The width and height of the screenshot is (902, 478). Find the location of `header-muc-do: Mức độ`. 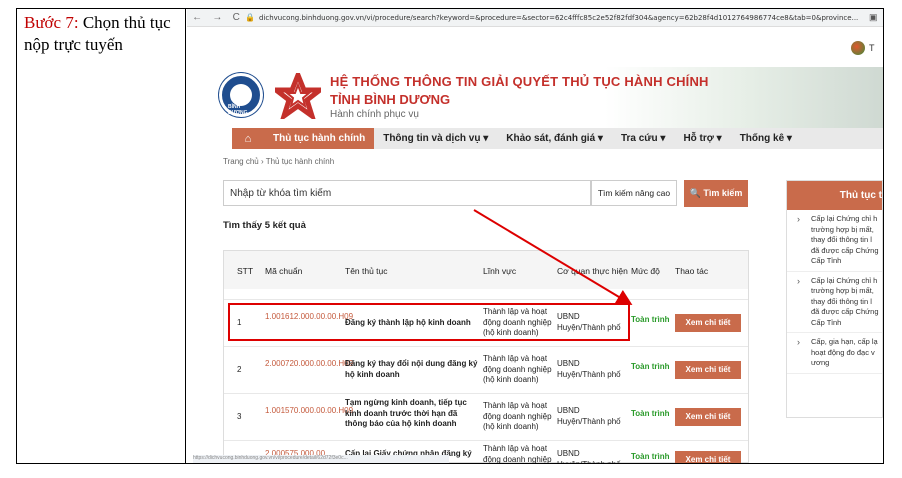

header-muc-do: Mức độ is located at coordinates (645, 271).